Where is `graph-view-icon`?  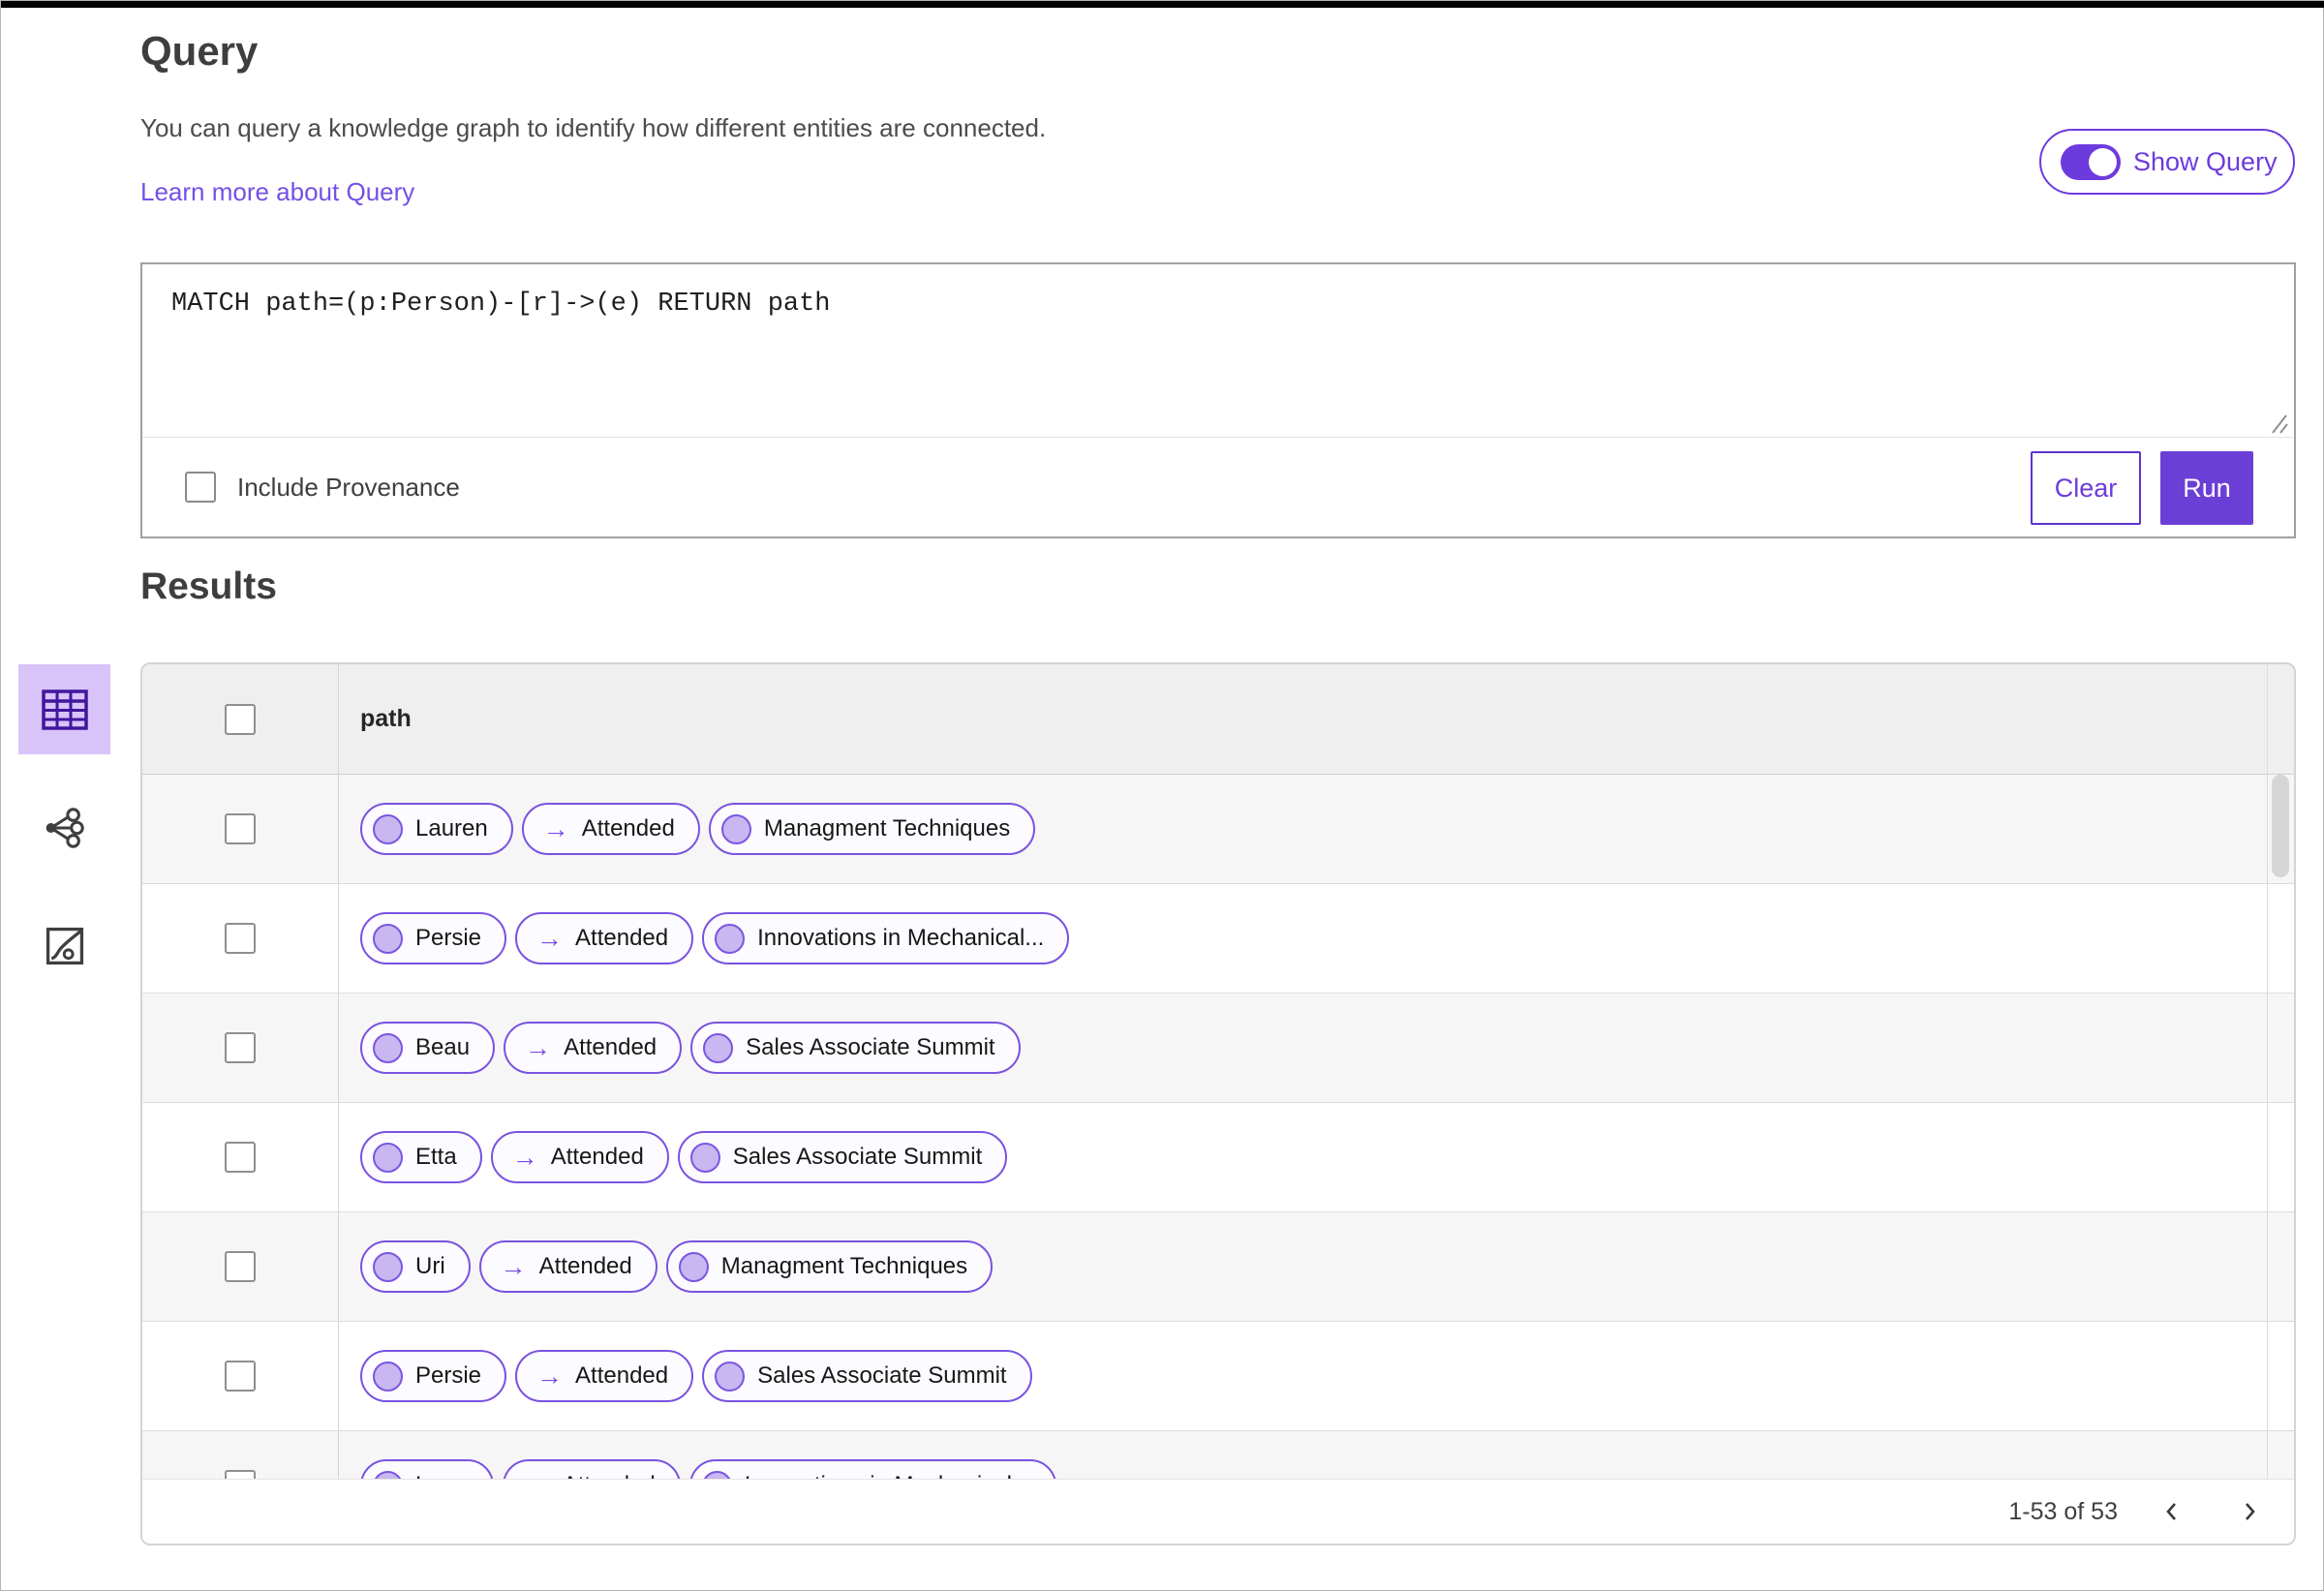 graph-view-icon is located at coordinates (65, 827).